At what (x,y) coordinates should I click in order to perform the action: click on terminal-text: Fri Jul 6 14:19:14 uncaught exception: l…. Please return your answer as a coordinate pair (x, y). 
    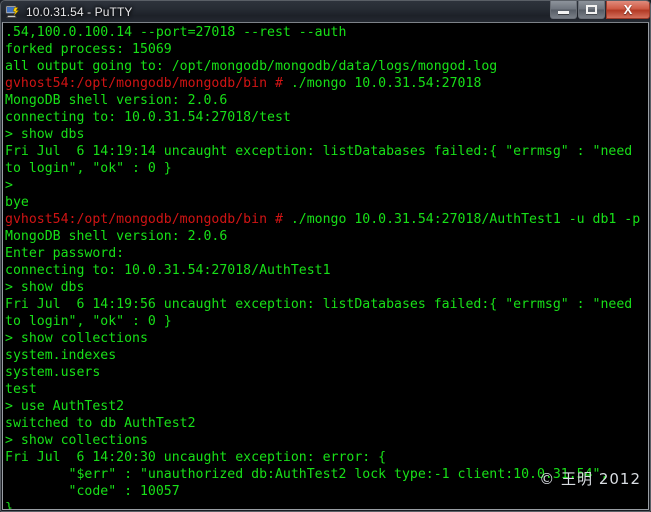
    Looking at the image, I should click on (319, 151).